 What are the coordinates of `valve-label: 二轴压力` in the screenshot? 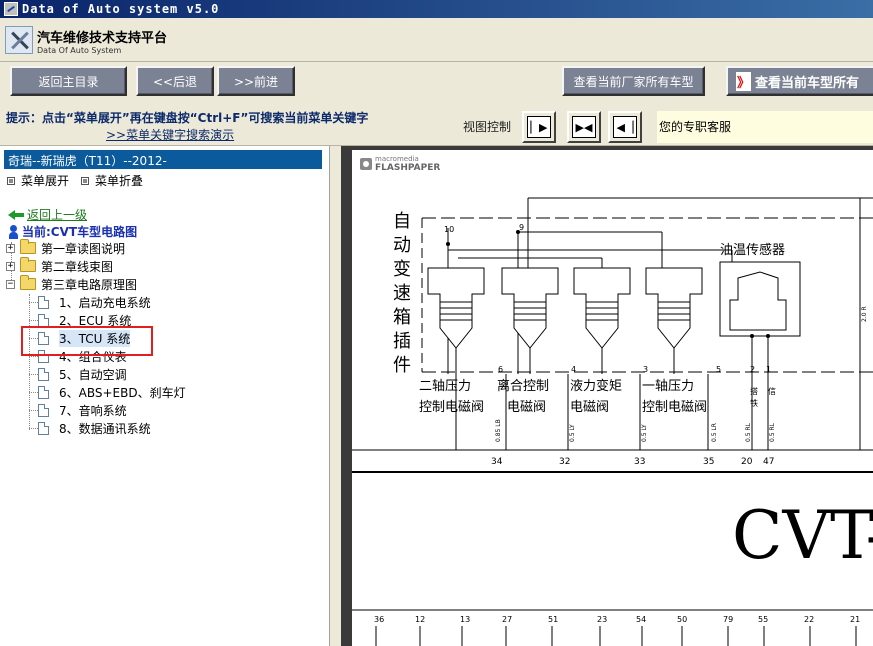 It's located at (445, 386).